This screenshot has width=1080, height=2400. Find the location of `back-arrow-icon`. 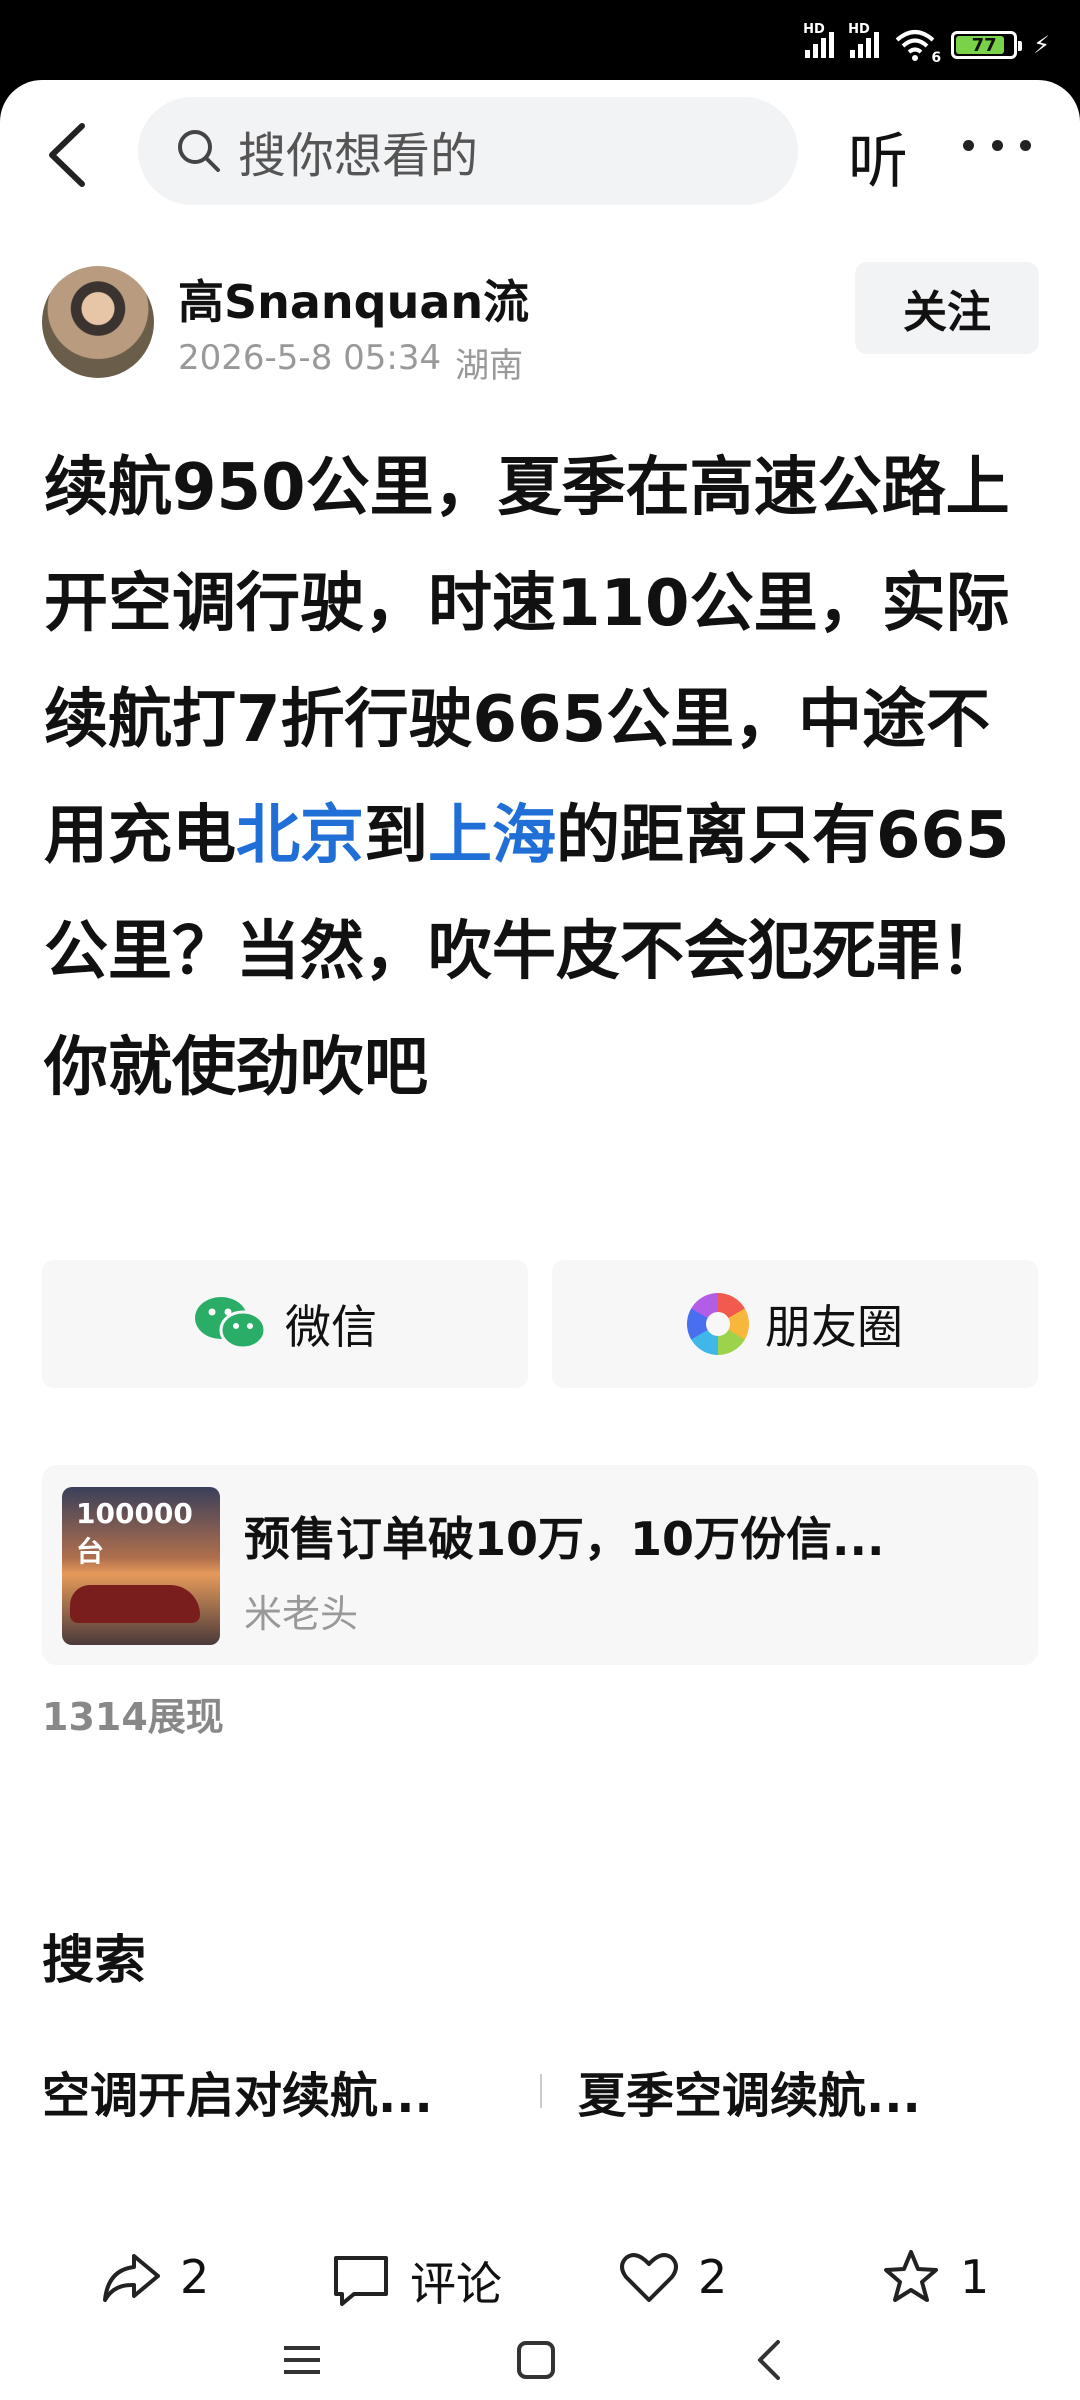

back-arrow-icon is located at coordinates (67, 155).